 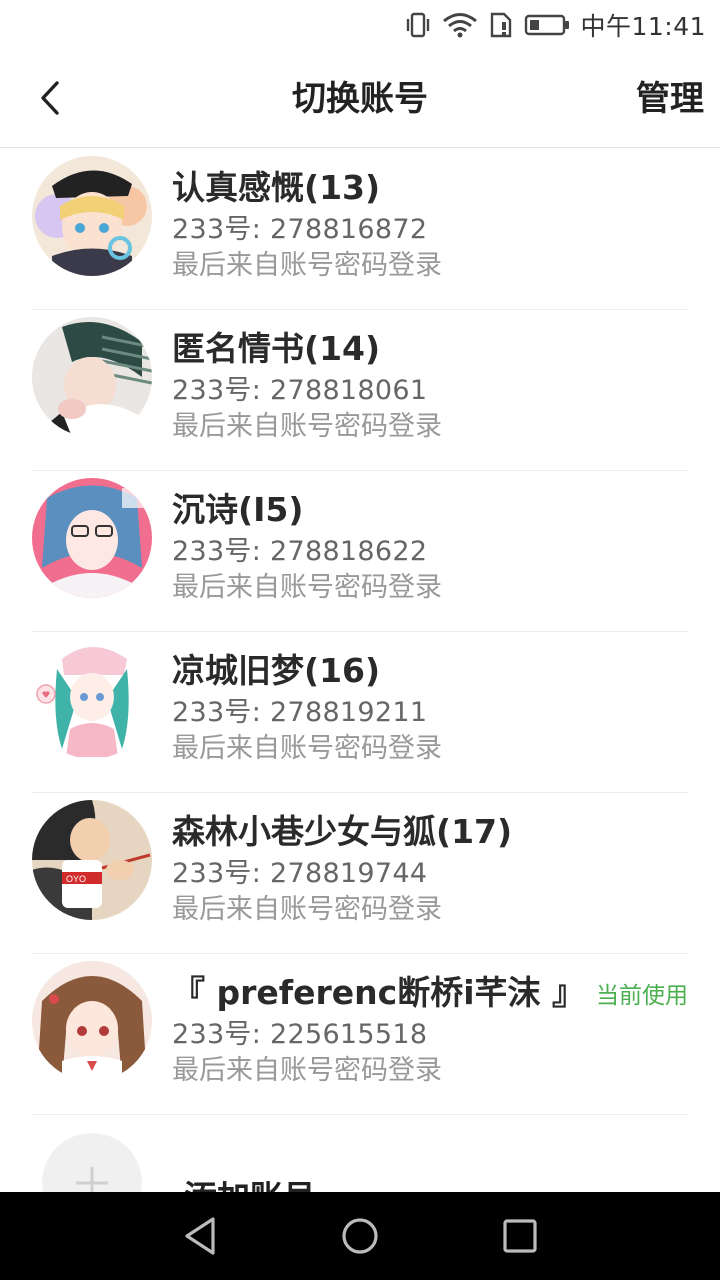 What do you see at coordinates (379, 992) in the screenshot?
I see `account-name: 『 preferenc断桥i芊沫 』` at bounding box center [379, 992].